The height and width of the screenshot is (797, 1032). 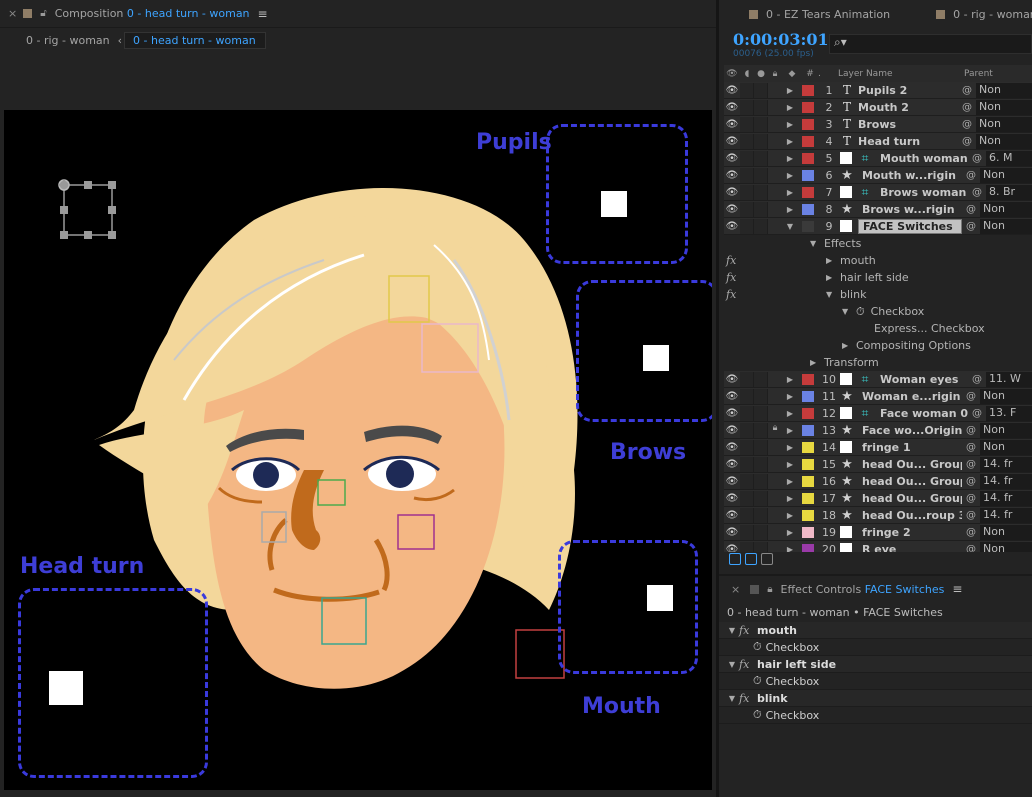 What do you see at coordinates (878, 226) in the screenshot?
I see `layer-row: 👁︎ ▼ 9 FACE Switches @ Non` at bounding box center [878, 226].